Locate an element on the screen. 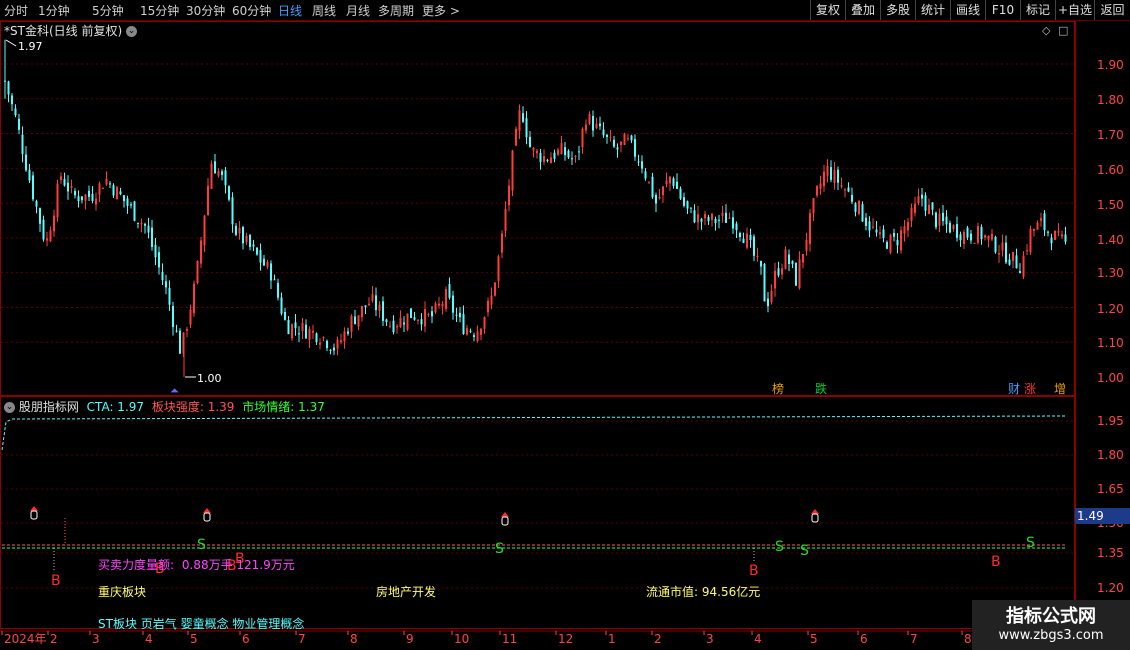 Image resolution: width=1130 pixels, height=650 pixels. price-tick: 1.90 is located at coordinates (1110, 65).